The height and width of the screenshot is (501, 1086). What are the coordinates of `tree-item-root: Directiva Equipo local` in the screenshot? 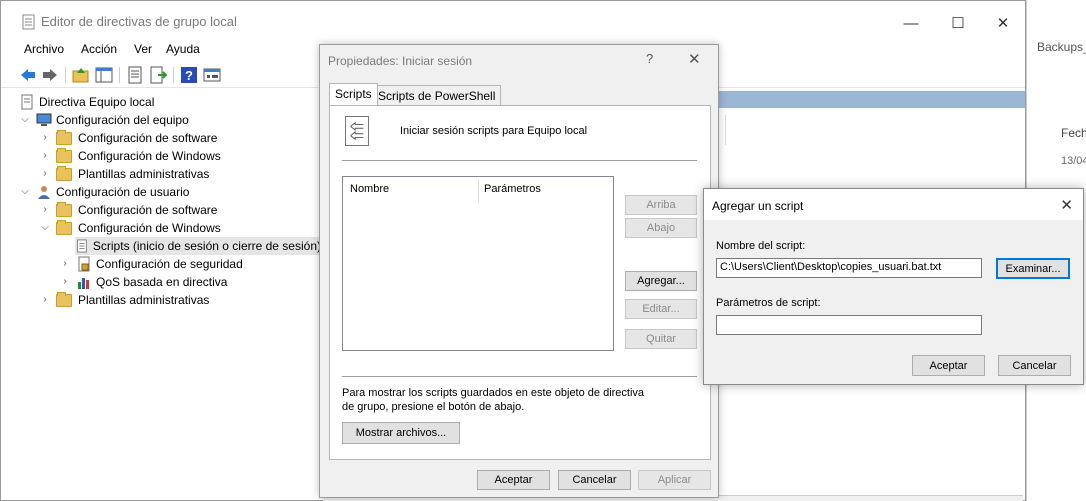 It's located at (86, 102).